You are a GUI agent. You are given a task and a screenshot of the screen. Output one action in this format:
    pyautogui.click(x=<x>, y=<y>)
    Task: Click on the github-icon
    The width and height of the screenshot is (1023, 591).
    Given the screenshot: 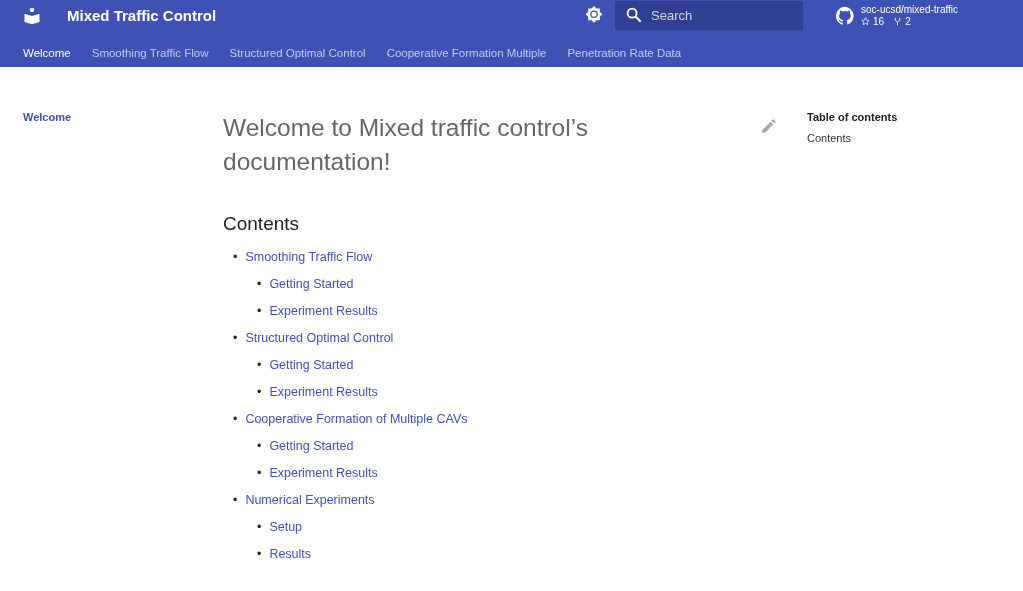 What is the action you would take?
    pyautogui.click(x=845, y=15)
    